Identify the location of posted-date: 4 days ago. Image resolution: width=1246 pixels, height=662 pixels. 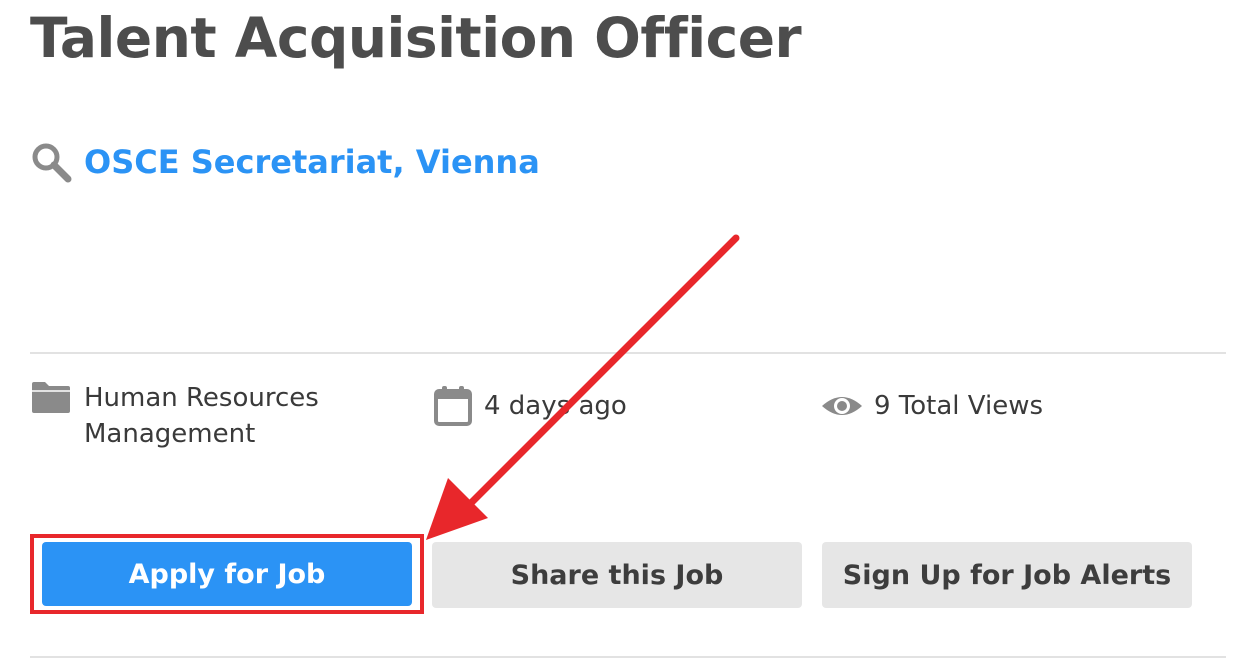
(530, 406).